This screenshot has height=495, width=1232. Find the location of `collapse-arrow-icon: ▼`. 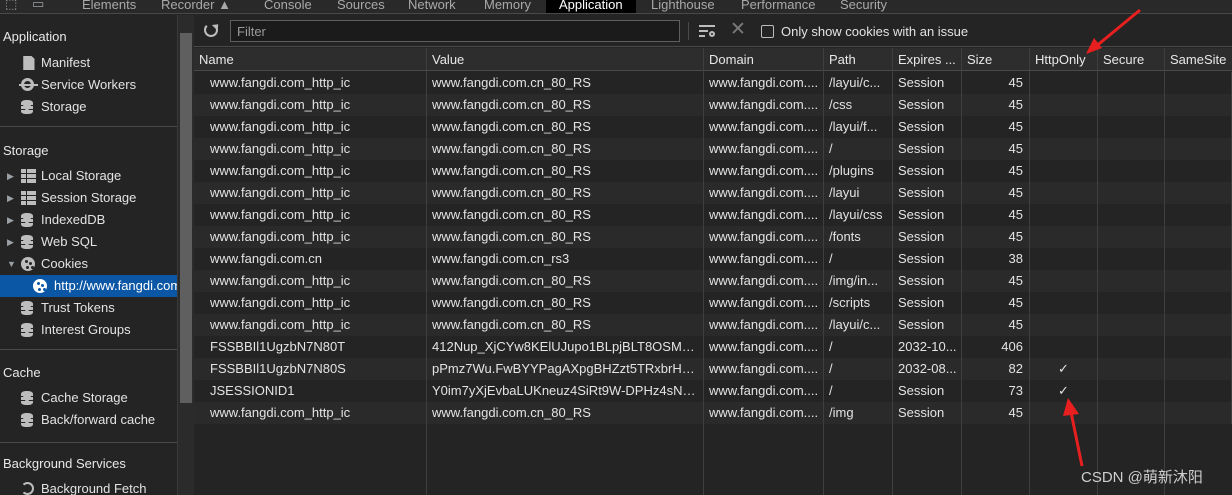

collapse-arrow-icon: ▼ is located at coordinates (11, 264).